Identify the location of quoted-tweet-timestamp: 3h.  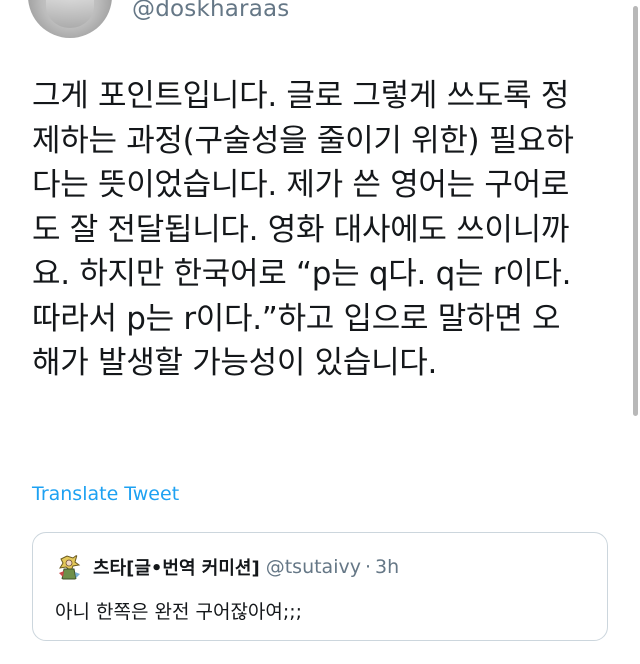
(387, 567).